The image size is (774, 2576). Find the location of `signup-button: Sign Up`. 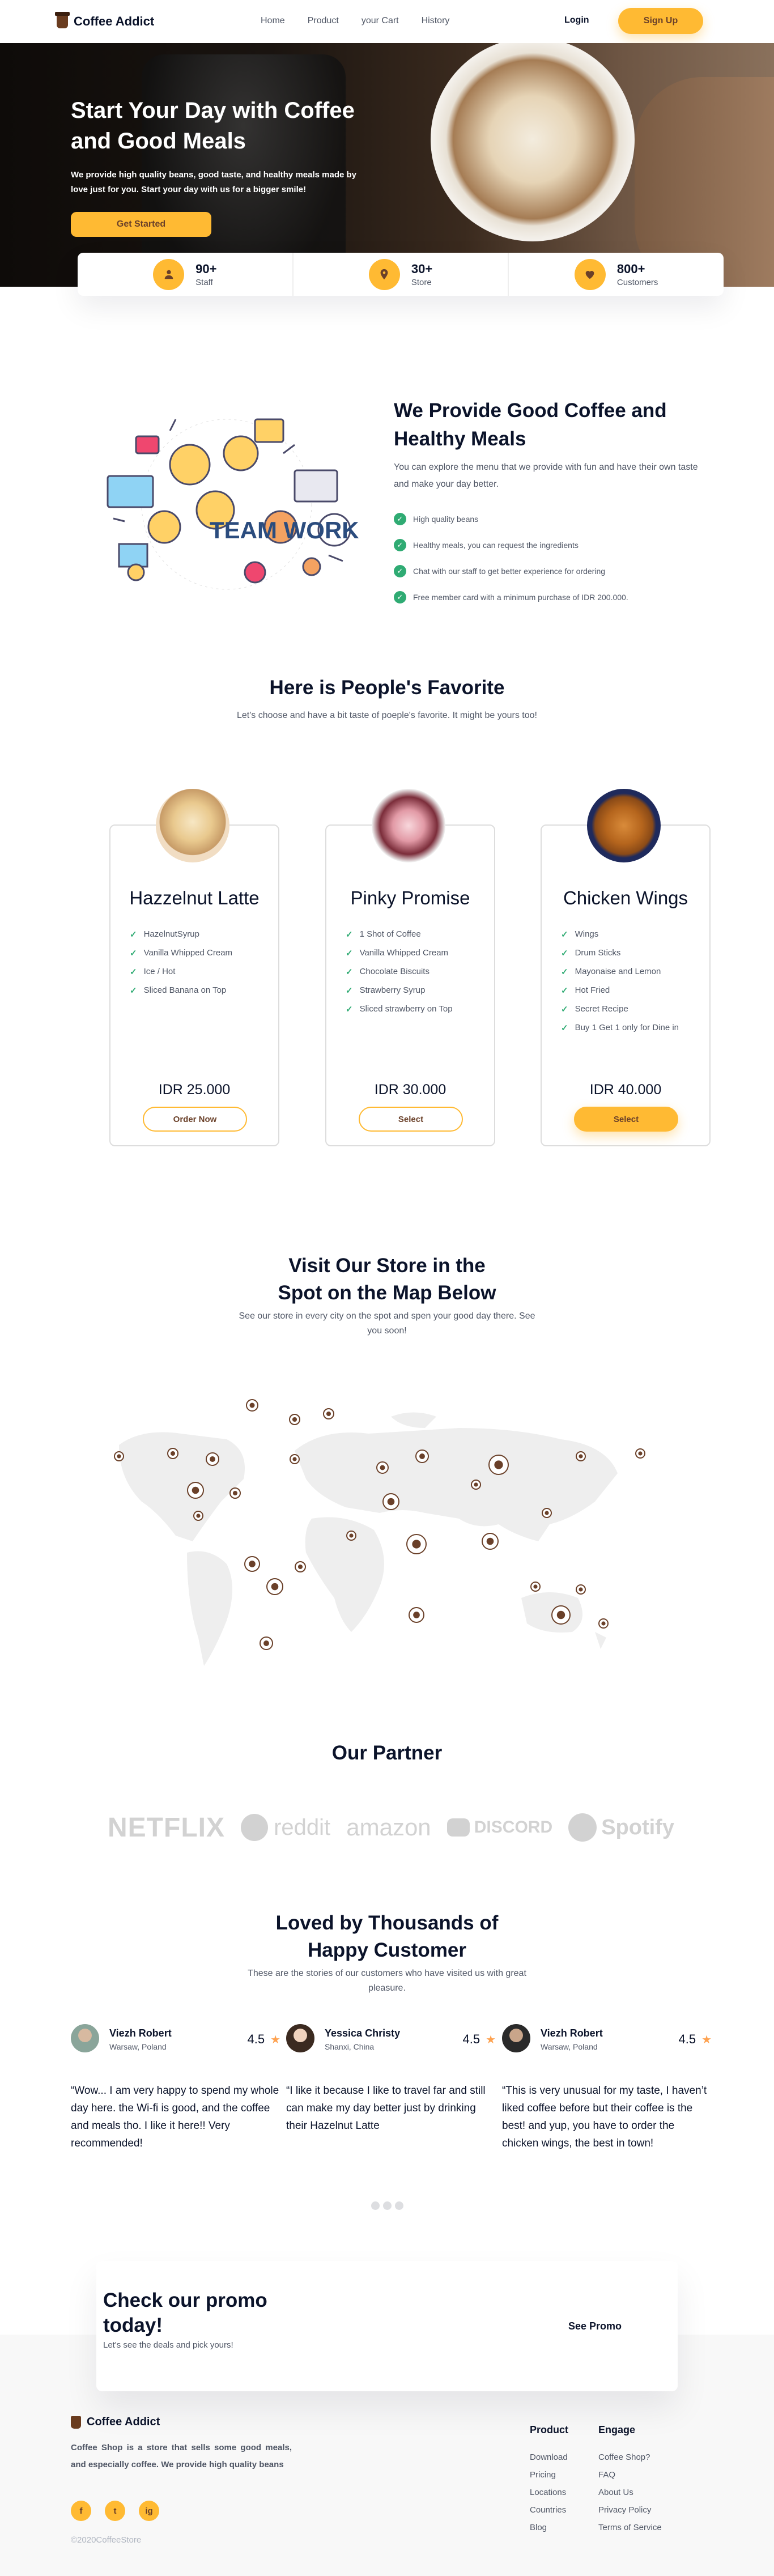

signup-button: Sign Up is located at coordinates (660, 21).